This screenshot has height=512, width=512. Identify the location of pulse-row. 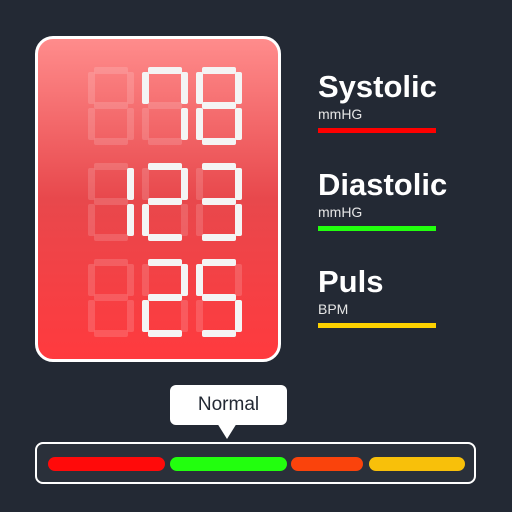
(165, 298).